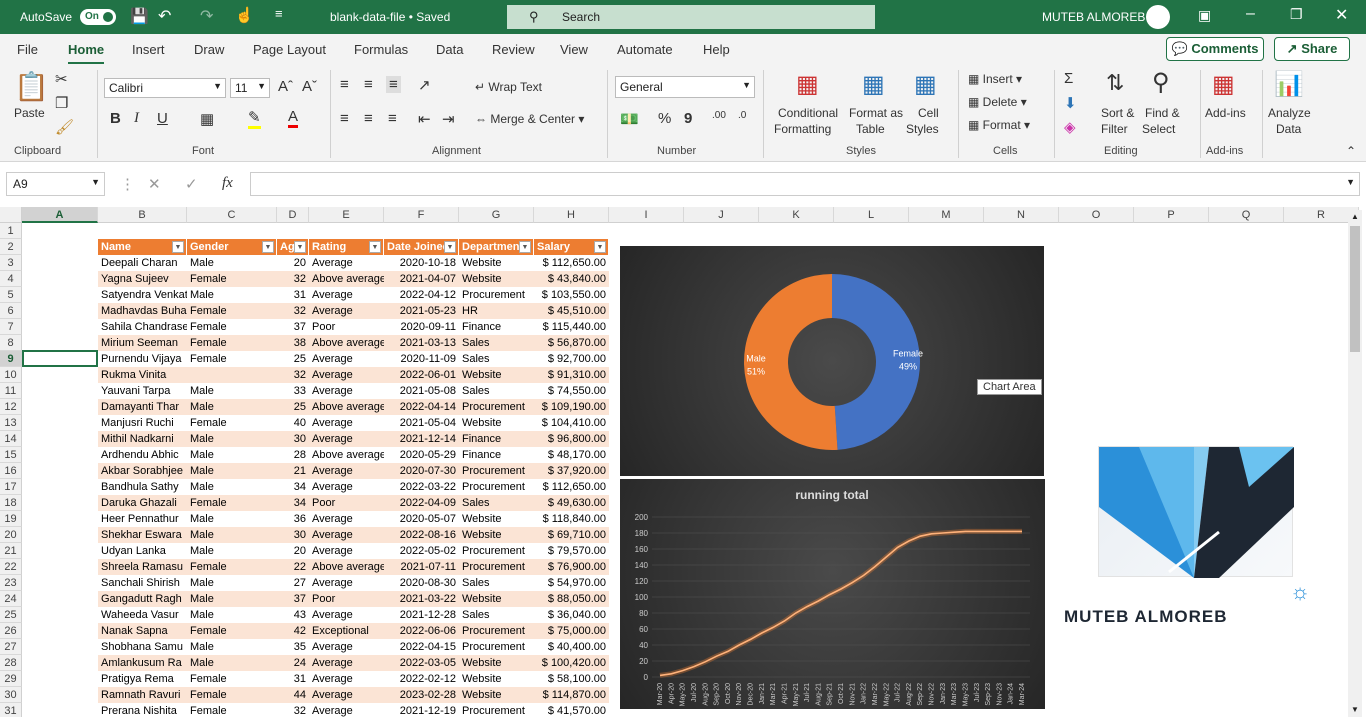 This screenshot has width=1366, height=717. I want to click on table-cell: 25, so click(293, 407).